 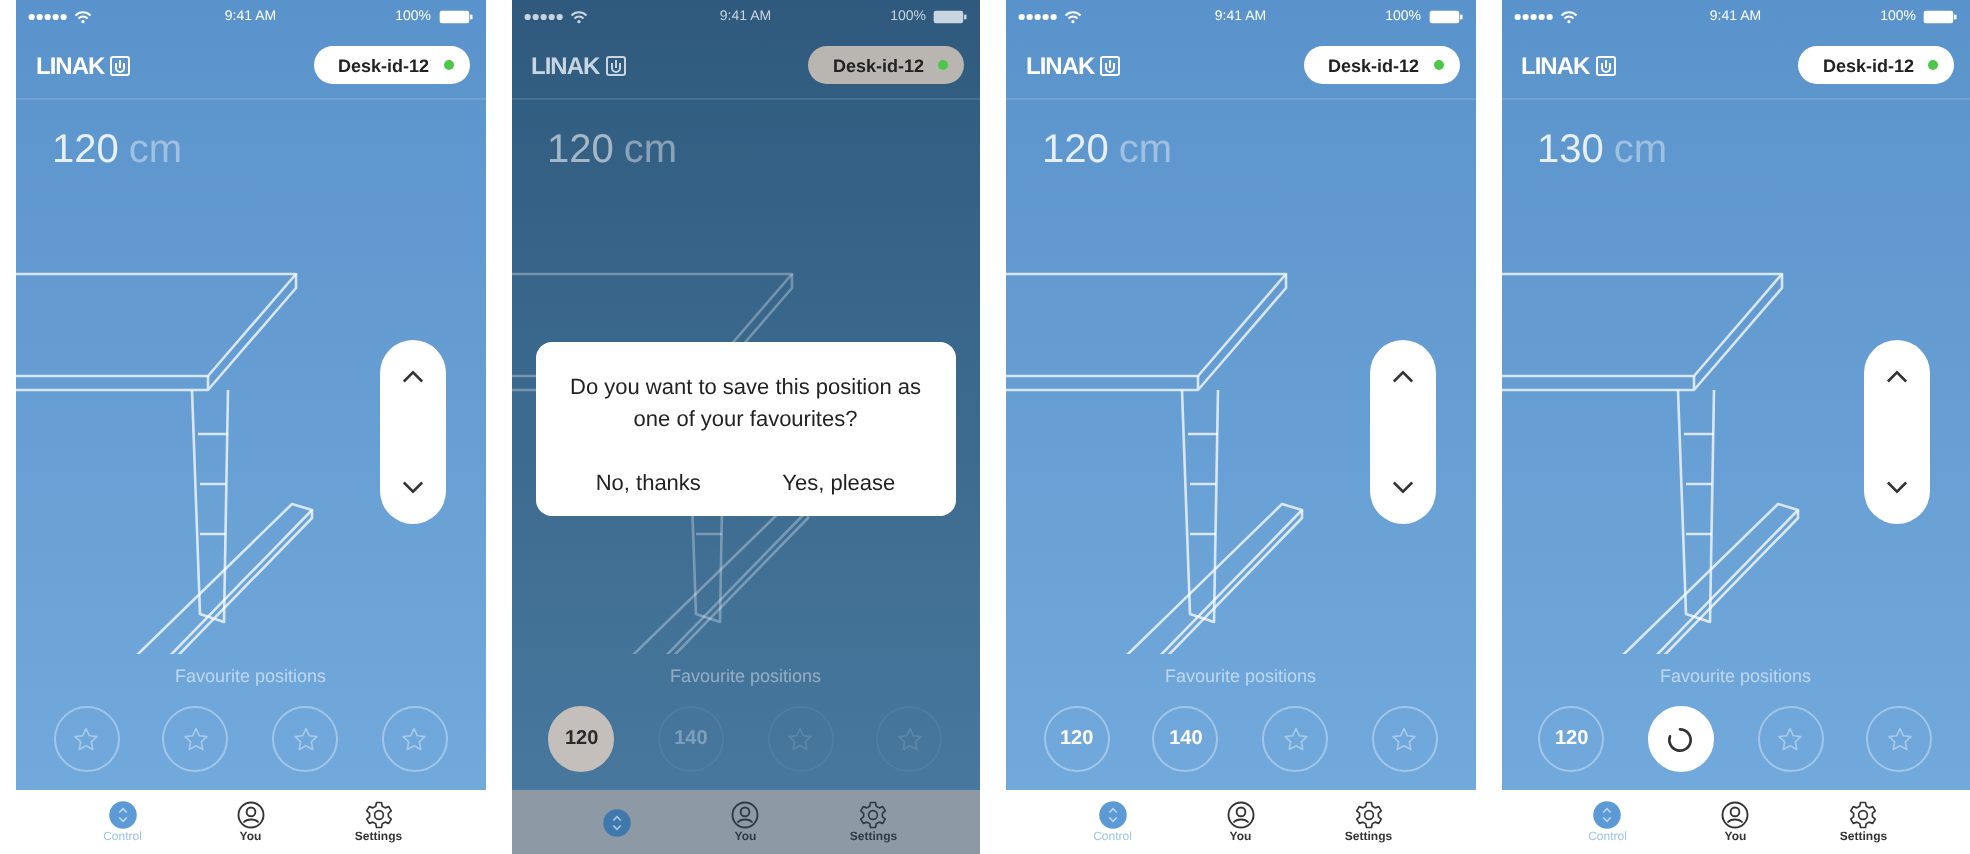 What do you see at coordinates (745, 405) in the screenshot?
I see `dialog-message: Do you want to save this position as one of your favourites?` at bounding box center [745, 405].